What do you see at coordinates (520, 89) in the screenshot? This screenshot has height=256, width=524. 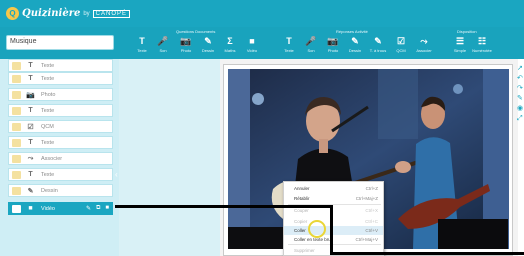 I see `redo-icon: ↷` at bounding box center [520, 89].